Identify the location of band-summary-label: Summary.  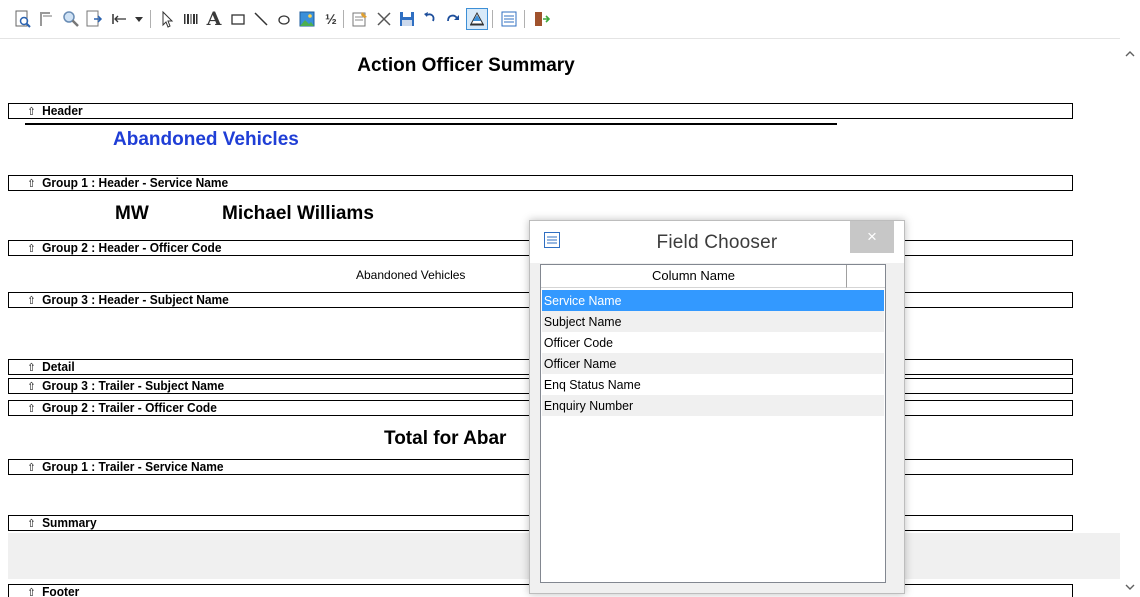
(63, 523).